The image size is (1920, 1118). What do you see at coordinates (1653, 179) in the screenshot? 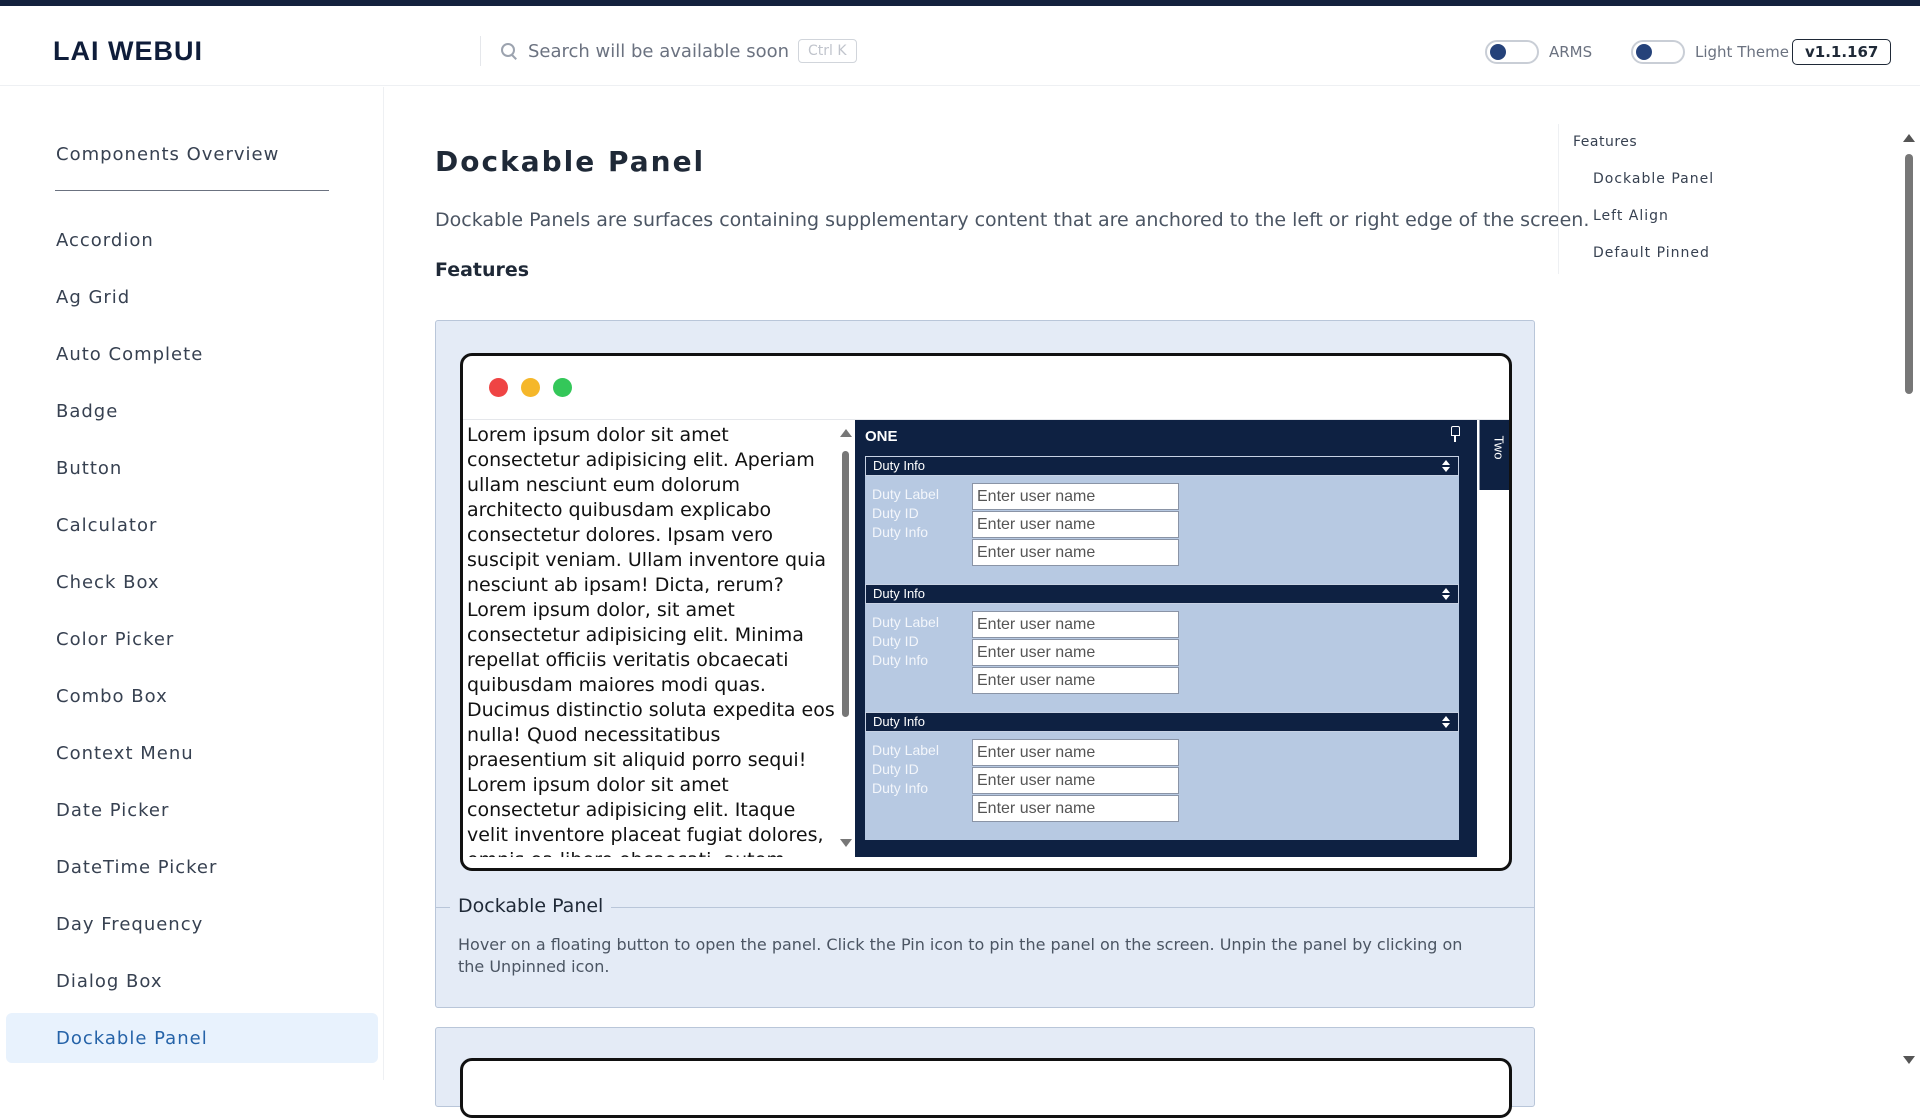
I see `toc-item-dockable-panel: Dockable Panel` at bounding box center [1653, 179].